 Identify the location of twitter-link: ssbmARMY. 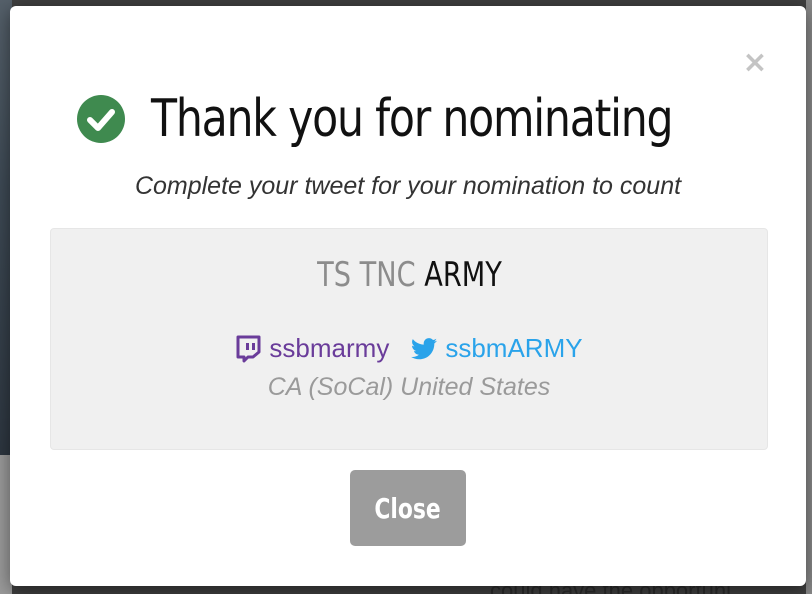
(497, 348).